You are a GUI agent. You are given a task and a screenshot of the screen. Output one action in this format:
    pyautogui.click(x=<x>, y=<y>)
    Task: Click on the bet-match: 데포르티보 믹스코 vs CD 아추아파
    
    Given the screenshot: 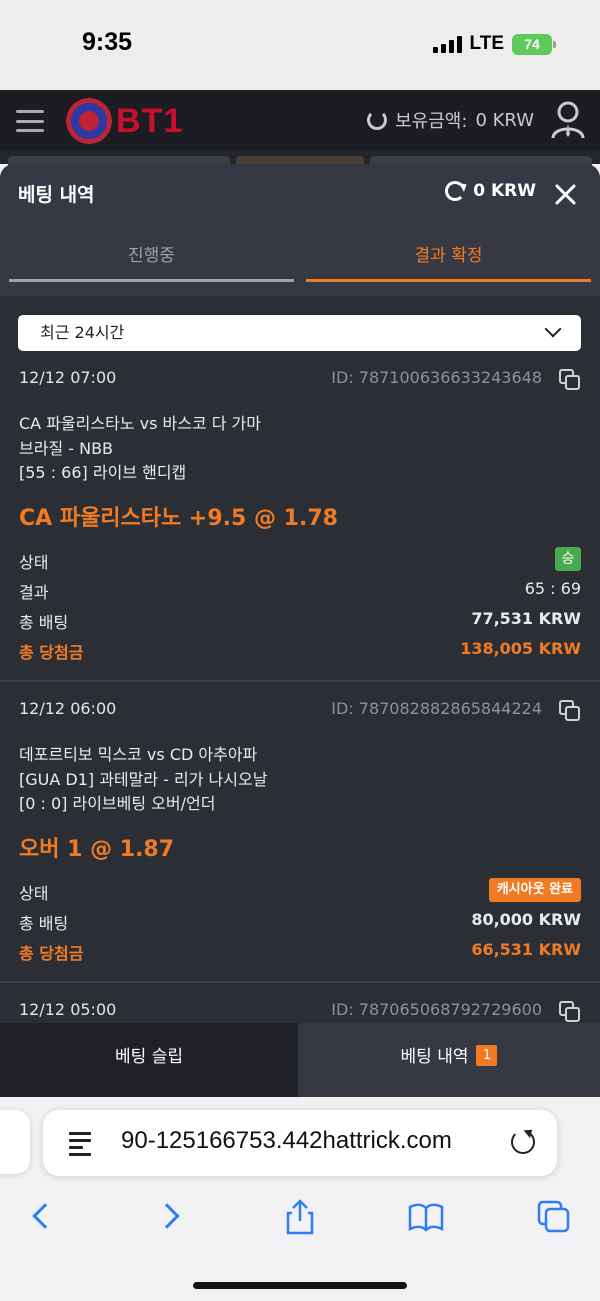 What is the action you would take?
    pyautogui.click(x=138, y=754)
    